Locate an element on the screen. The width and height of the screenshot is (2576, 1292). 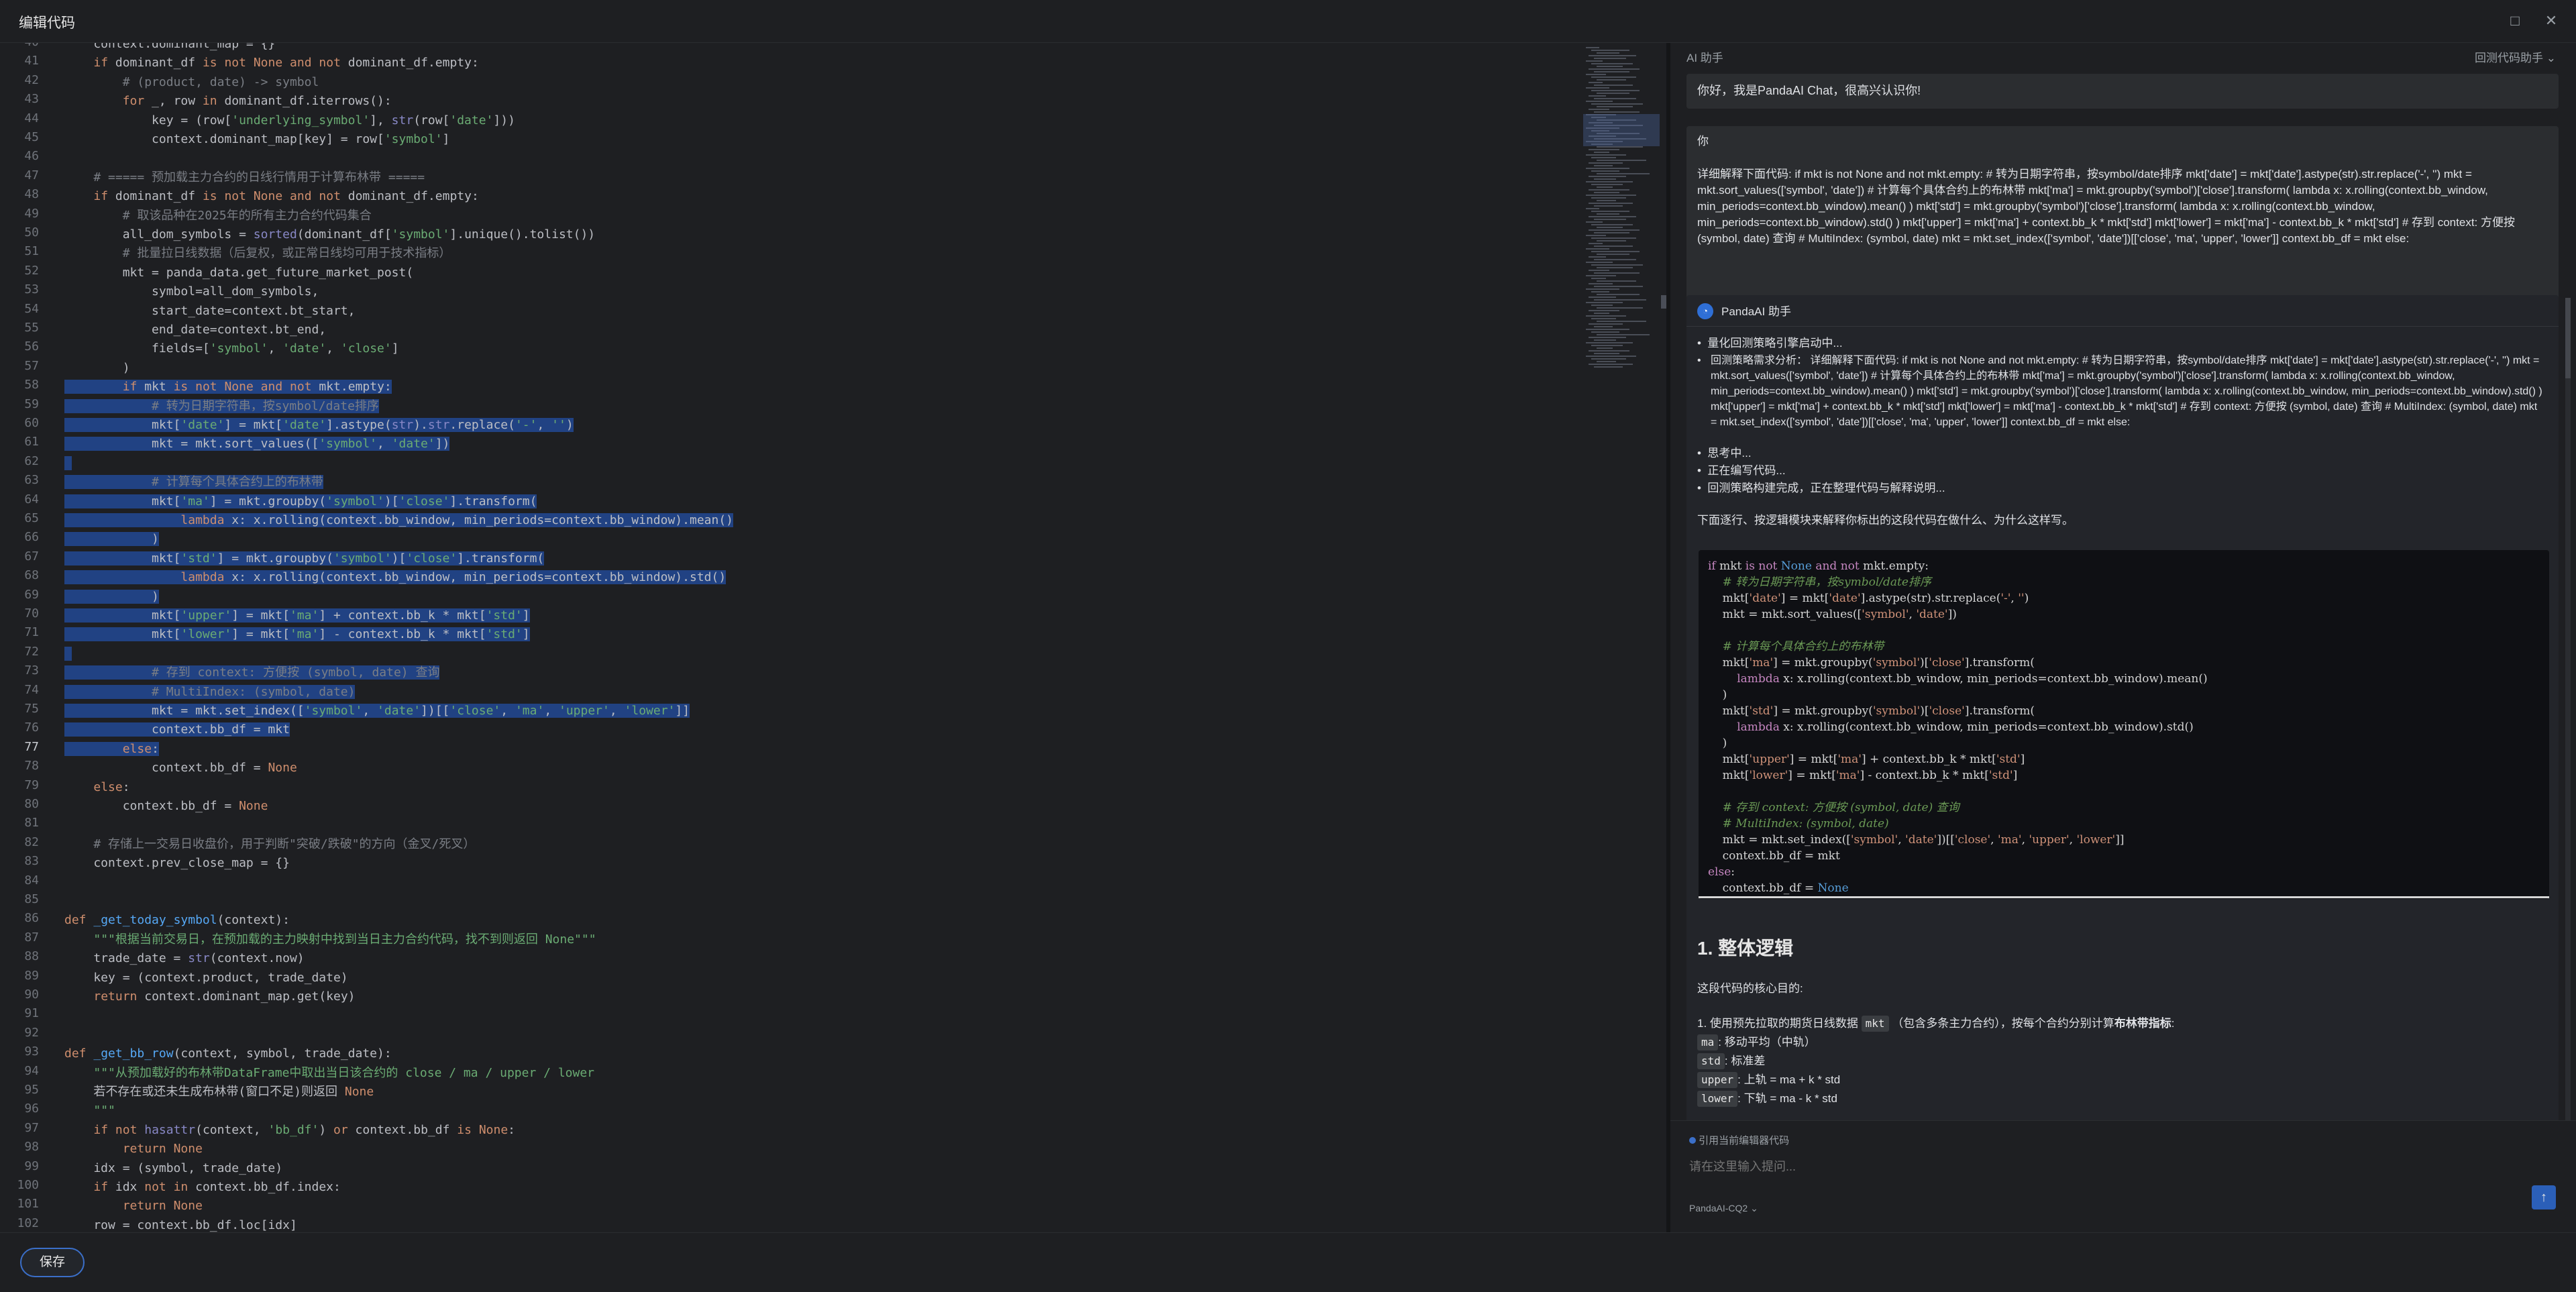
code-block-scrollbar is located at coordinates (2124, 897).